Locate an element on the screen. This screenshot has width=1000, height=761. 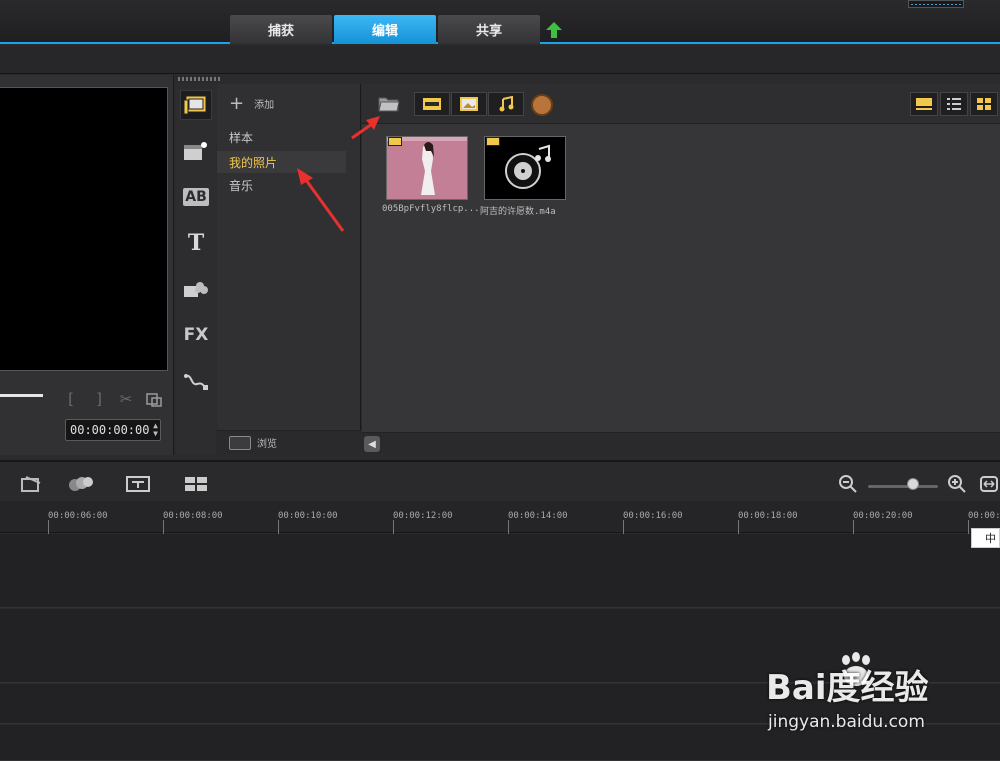
tab-edit: 编辑 is located at coordinates (385, 29).